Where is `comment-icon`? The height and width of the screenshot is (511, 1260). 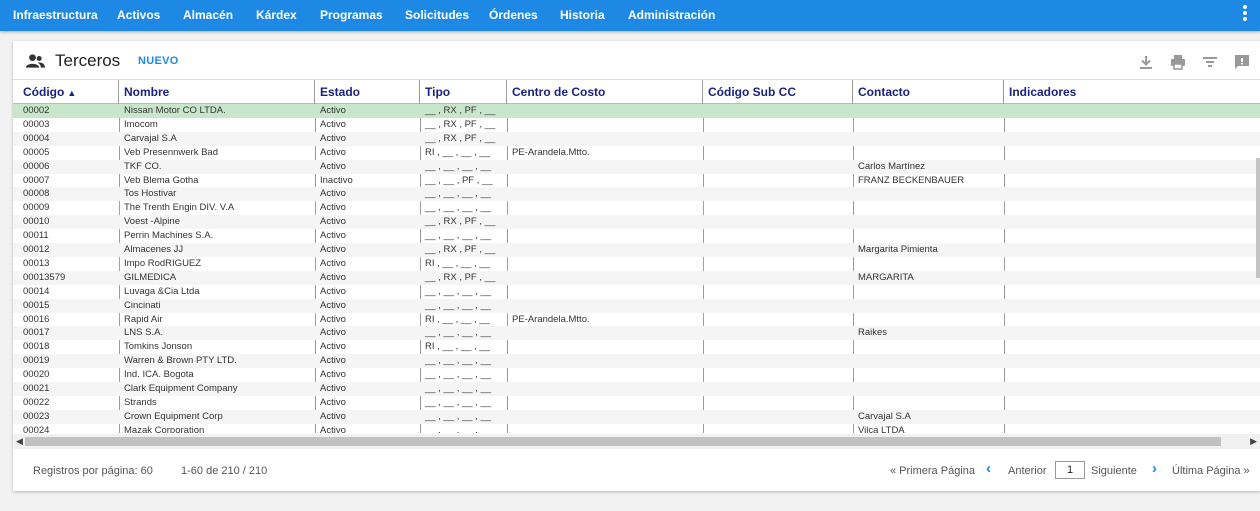 comment-icon is located at coordinates (1242, 62).